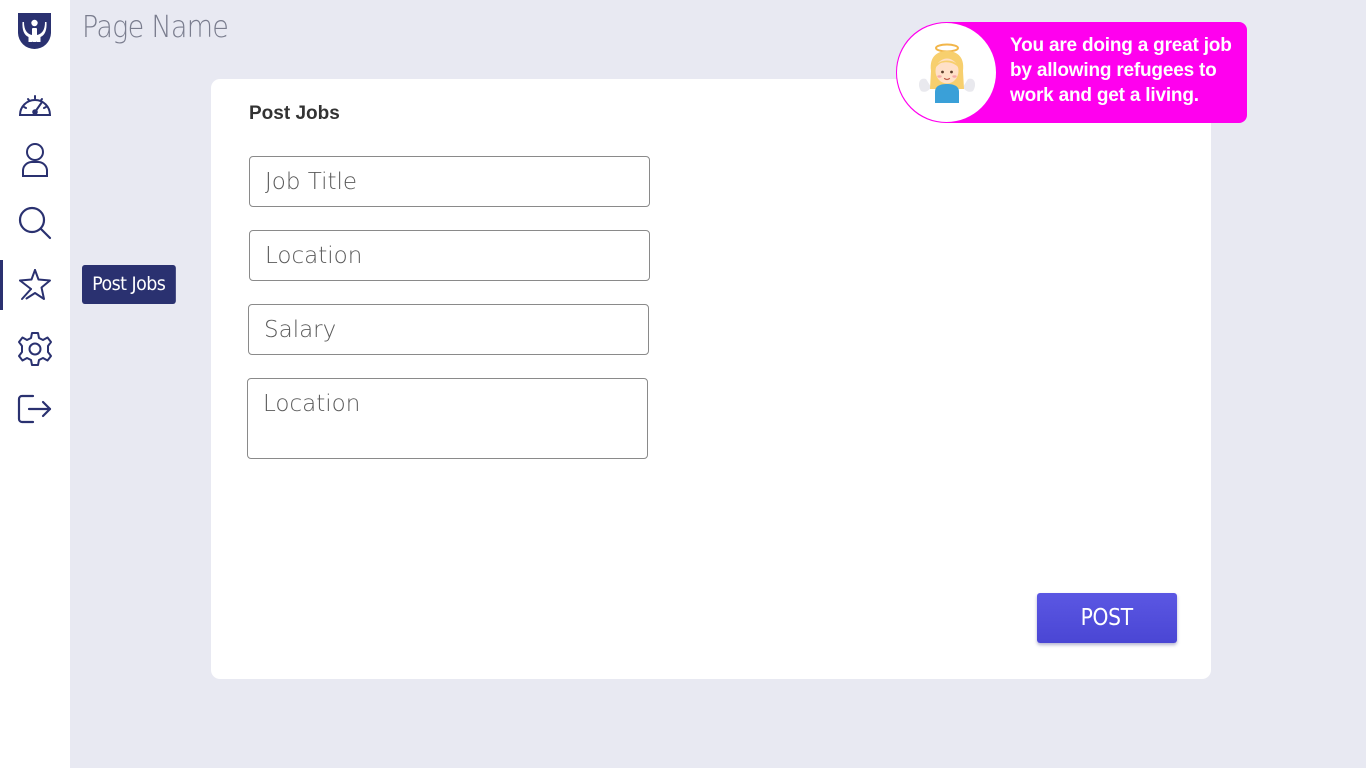  Describe the element at coordinates (449, 181) in the screenshot. I see `job-title-input` at that location.